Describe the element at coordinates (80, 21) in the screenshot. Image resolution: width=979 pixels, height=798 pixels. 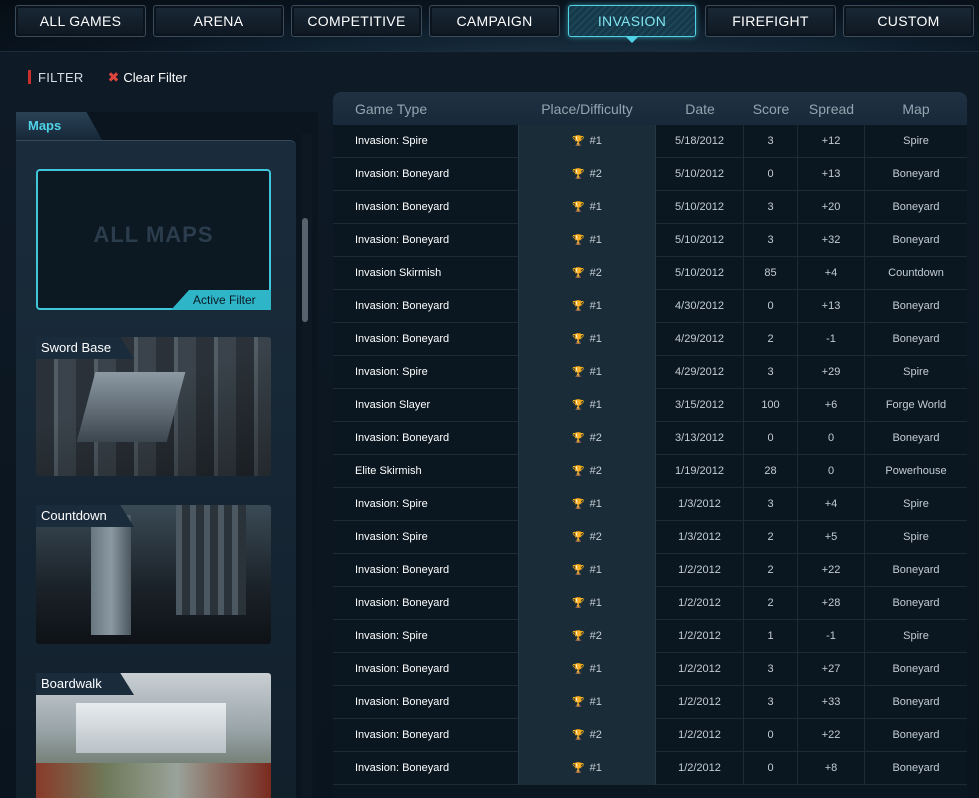
I see `tab-all-games: ALL GAMES` at that location.